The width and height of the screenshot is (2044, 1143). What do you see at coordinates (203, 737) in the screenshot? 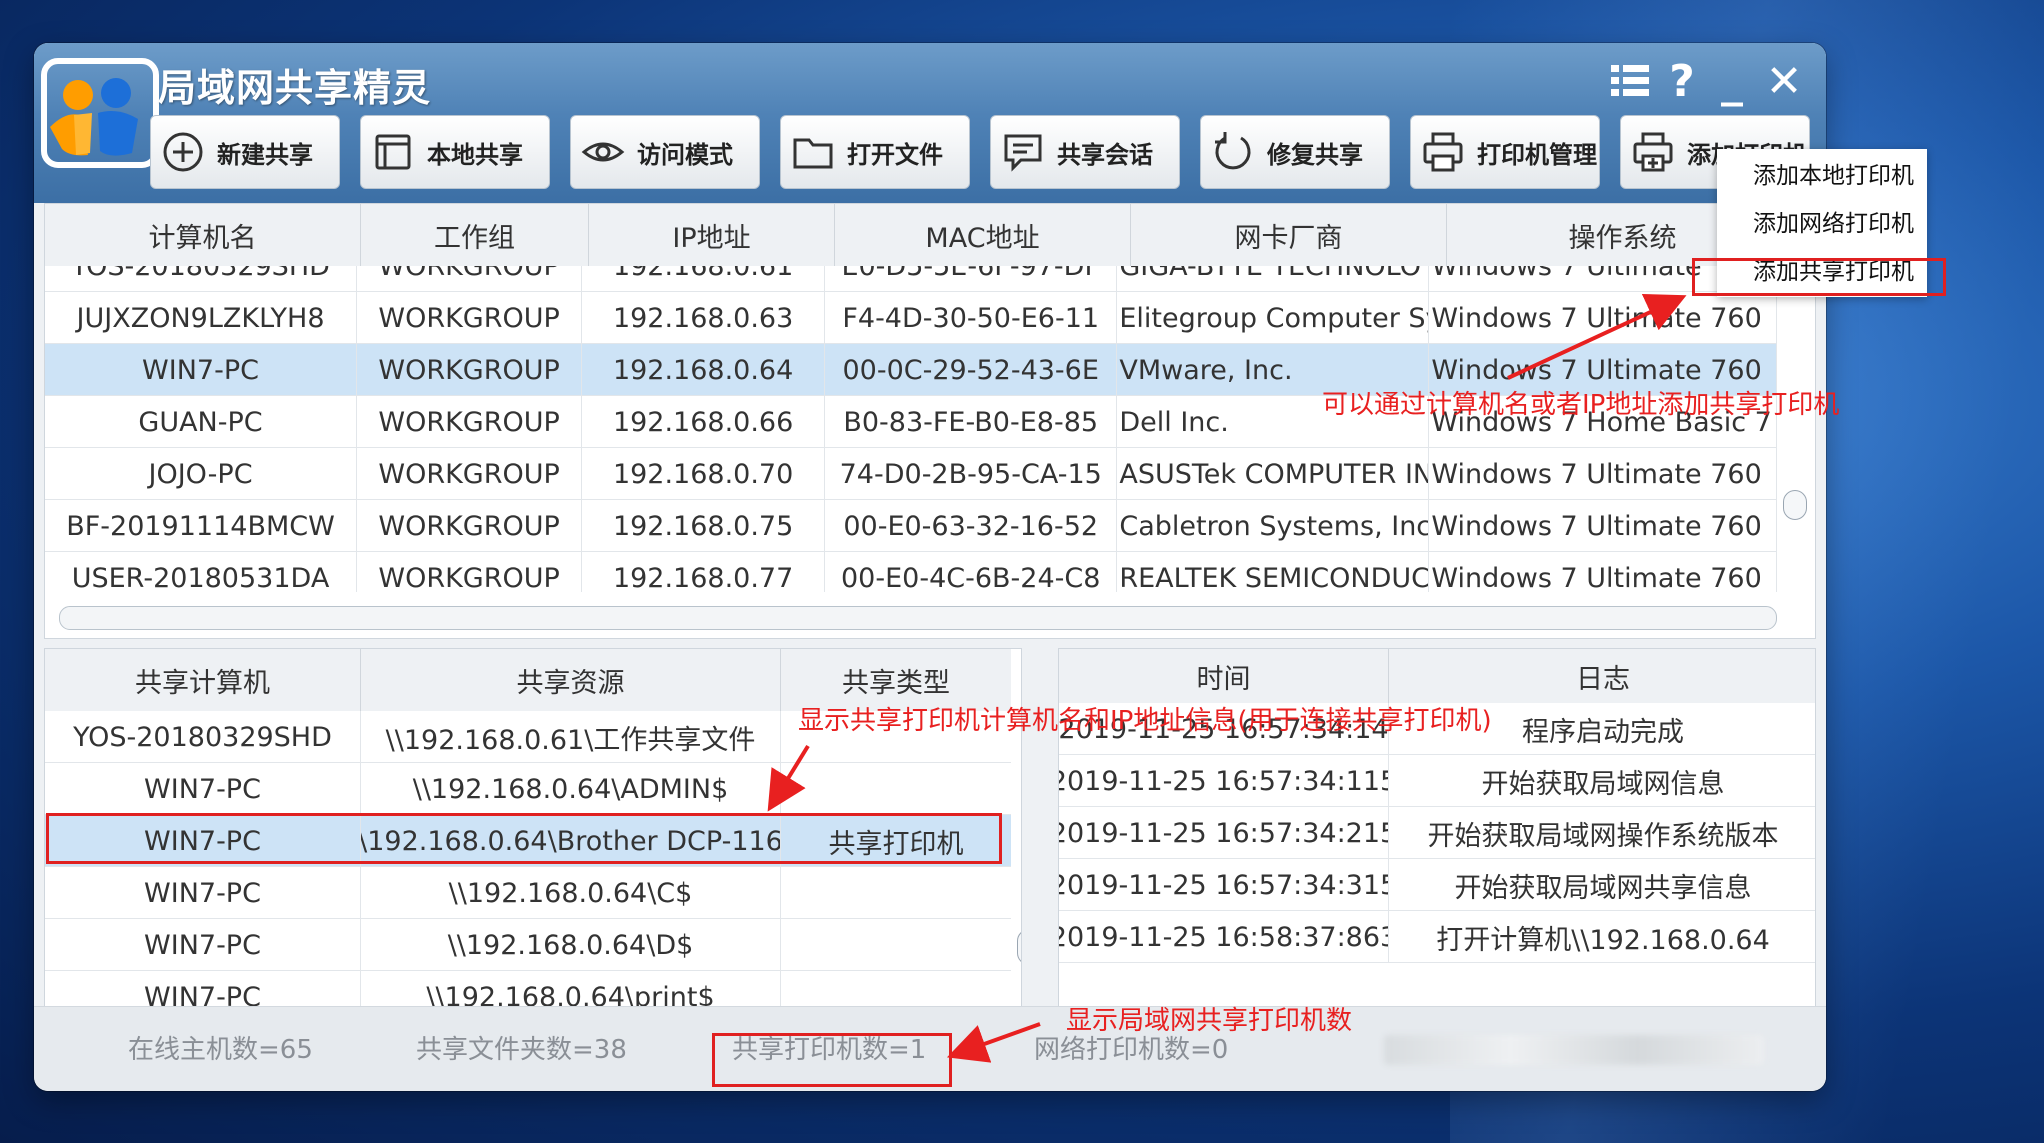
I see `share-cell: YOS-20180329SHD` at bounding box center [203, 737].